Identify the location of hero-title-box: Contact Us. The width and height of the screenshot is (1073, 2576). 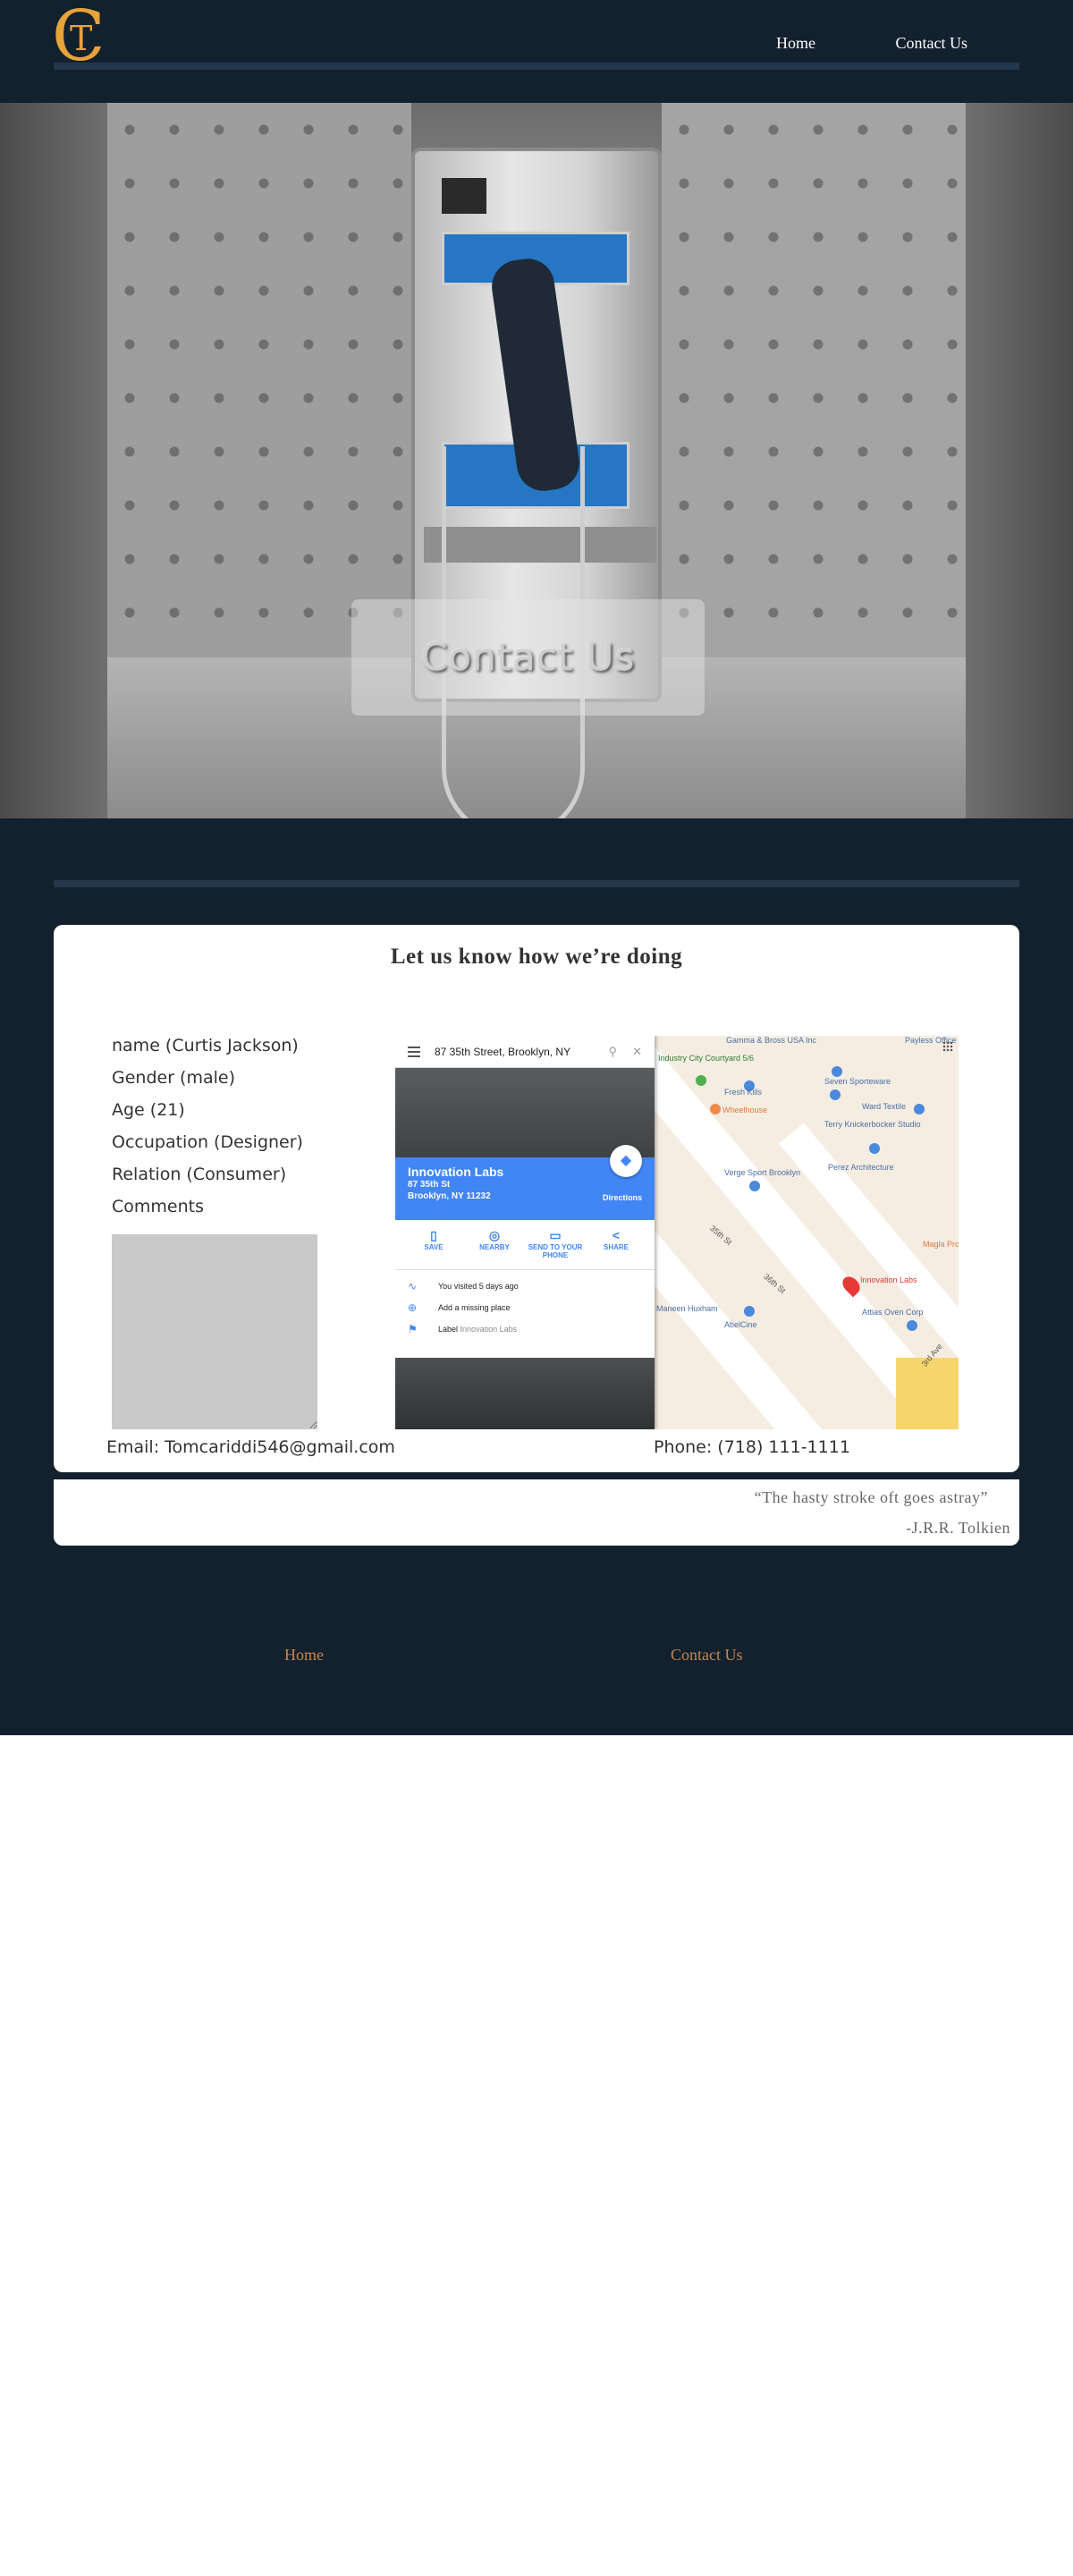
(528, 657).